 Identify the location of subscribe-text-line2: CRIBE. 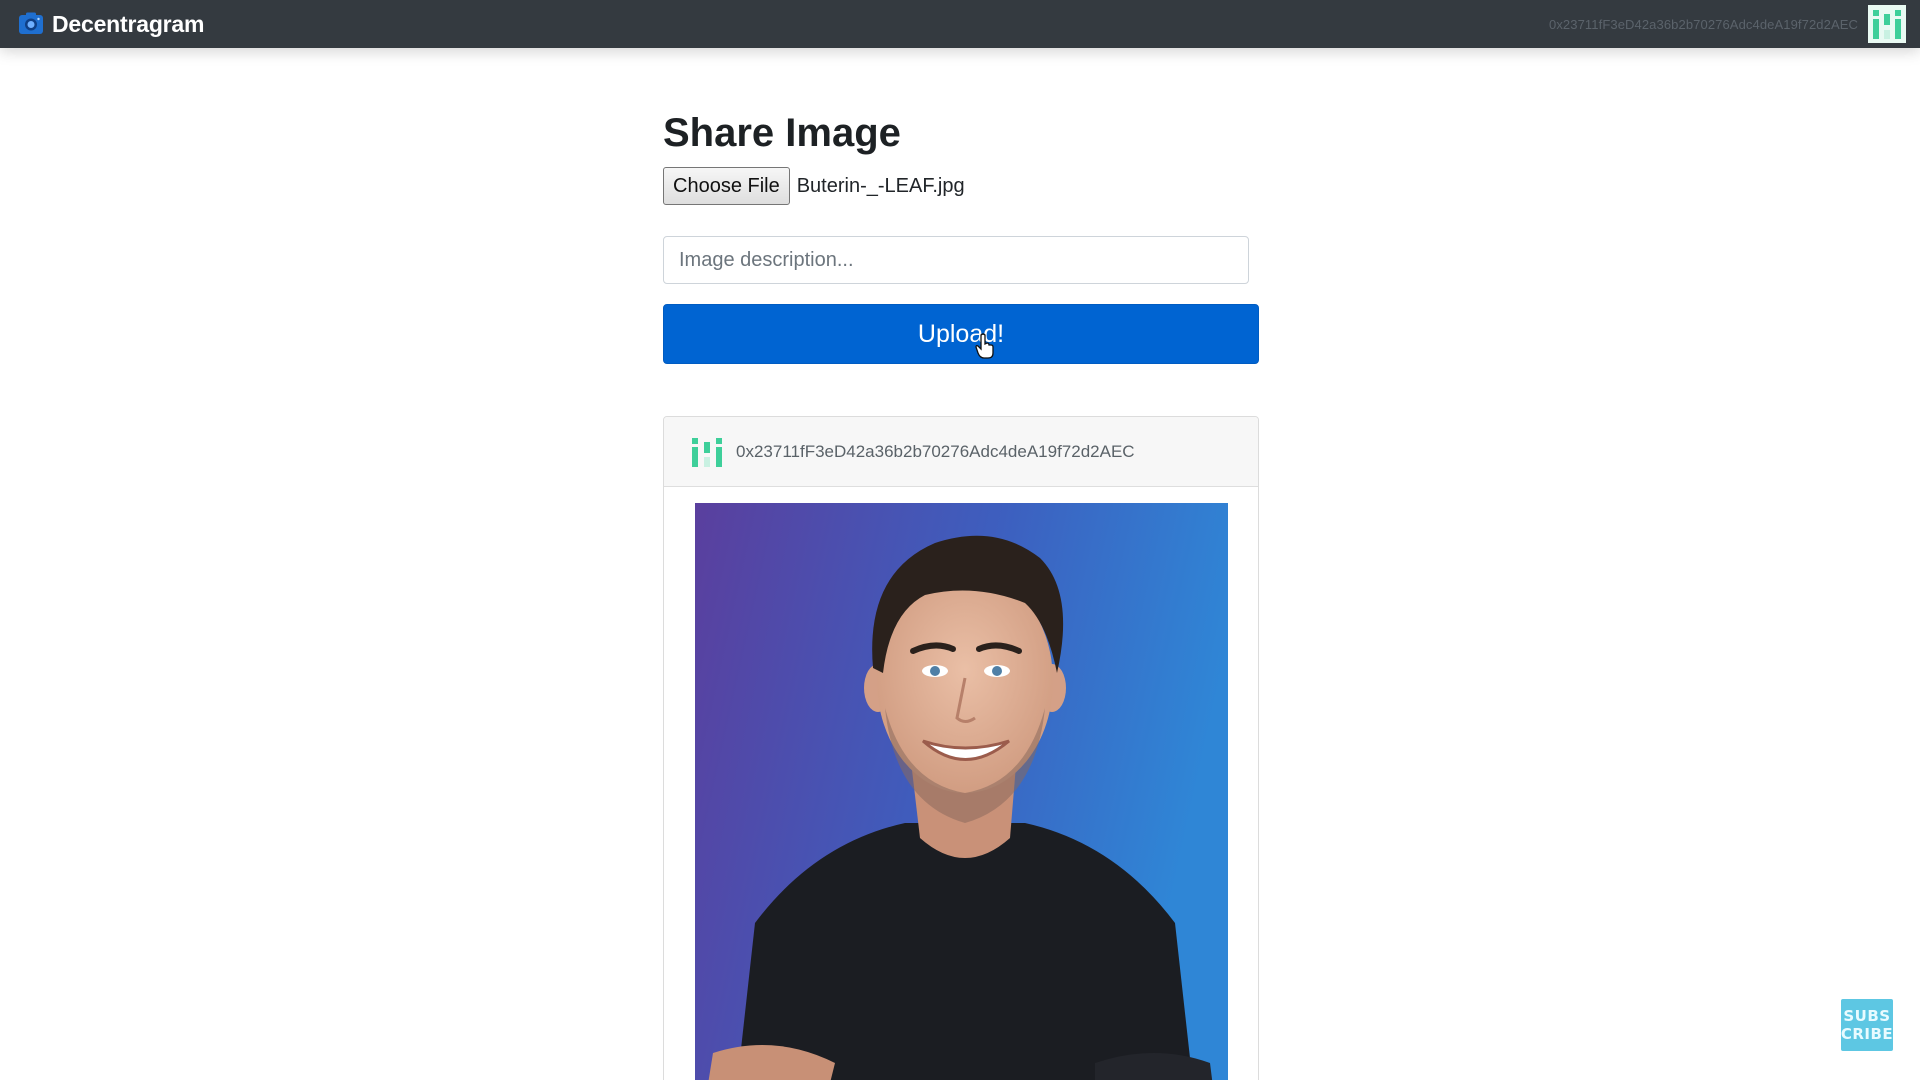
(1867, 1034).